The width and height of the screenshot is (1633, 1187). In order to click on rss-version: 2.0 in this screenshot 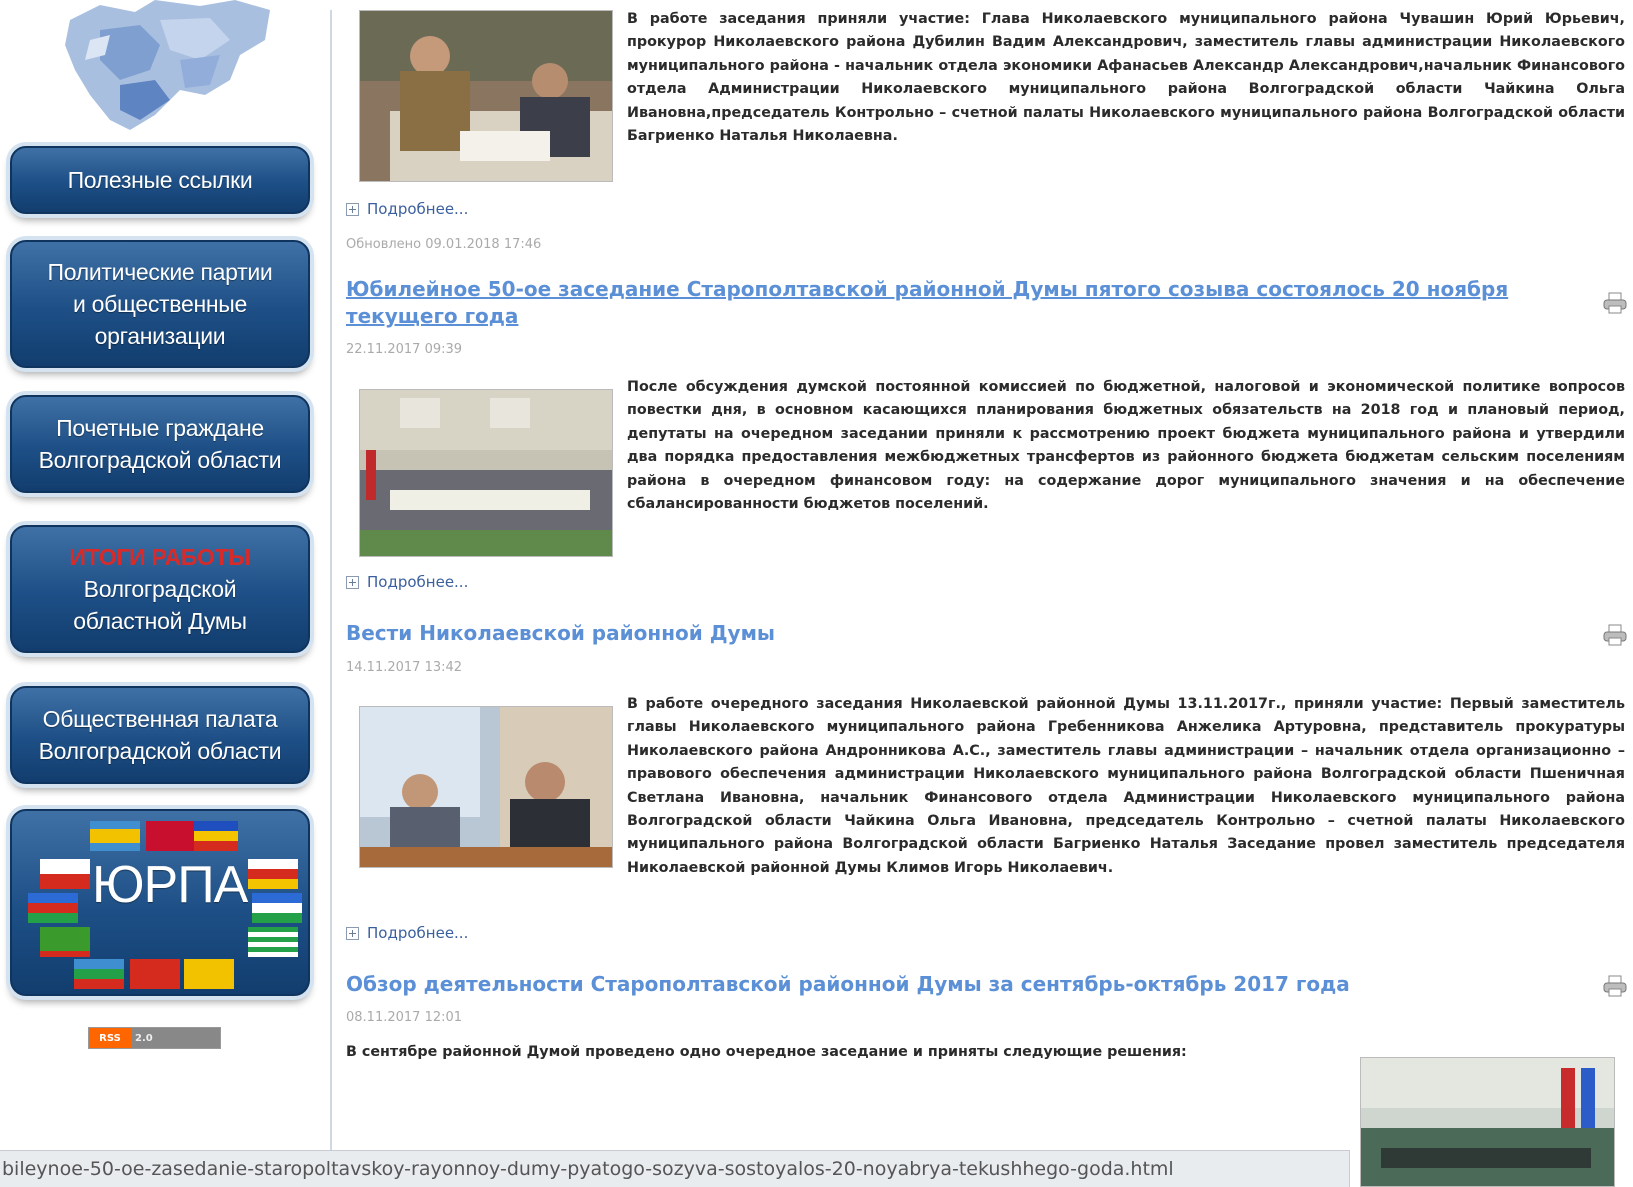, I will do `click(175, 1038)`.